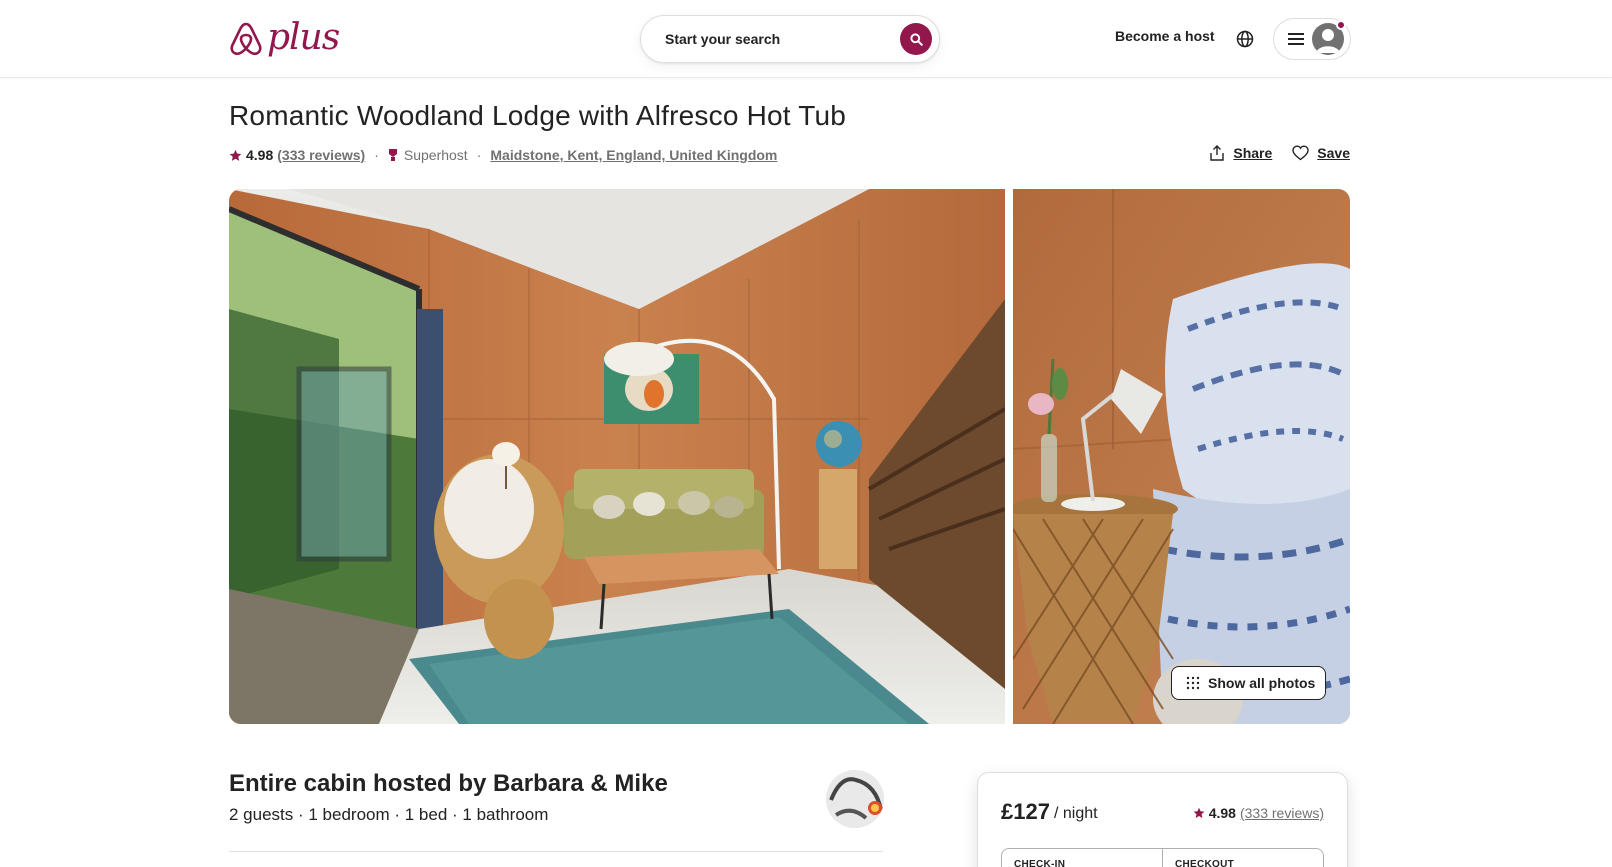 The width and height of the screenshot is (1612, 867). What do you see at coordinates (790, 39) in the screenshot?
I see `search-bar: Start your search` at bounding box center [790, 39].